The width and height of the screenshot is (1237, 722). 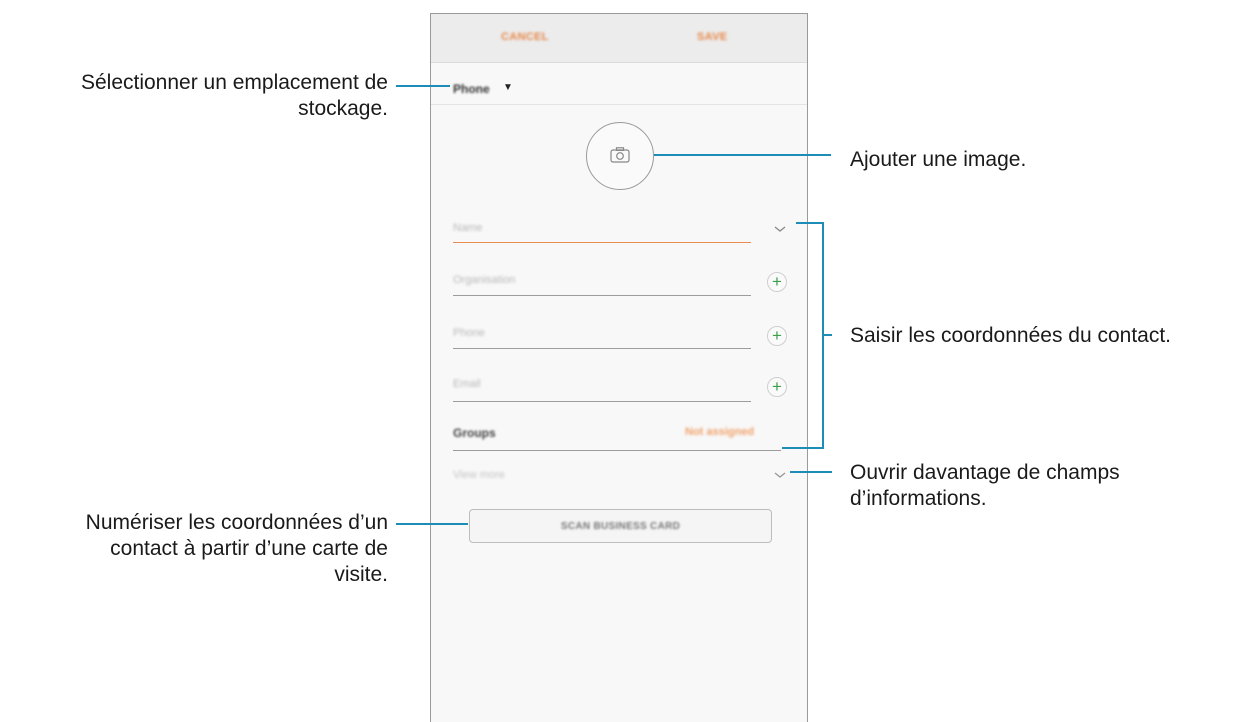 I want to click on add-phone-plus-icon: +, so click(x=777, y=336).